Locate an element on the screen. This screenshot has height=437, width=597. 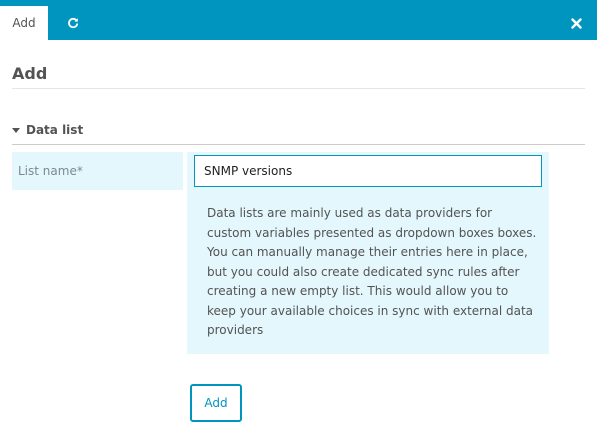
add-button: Add is located at coordinates (216, 403).